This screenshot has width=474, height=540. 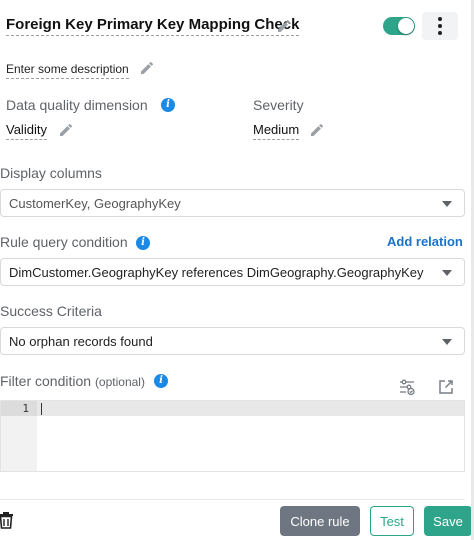 I want to click on rule-query-condition-label: Rule query condition, so click(x=64, y=242).